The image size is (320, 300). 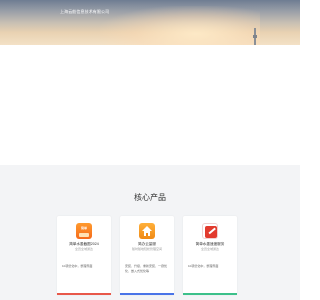 What do you see at coordinates (85, 11) in the screenshot?
I see `company-name: 上海云舫信息技术有限公司` at bounding box center [85, 11].